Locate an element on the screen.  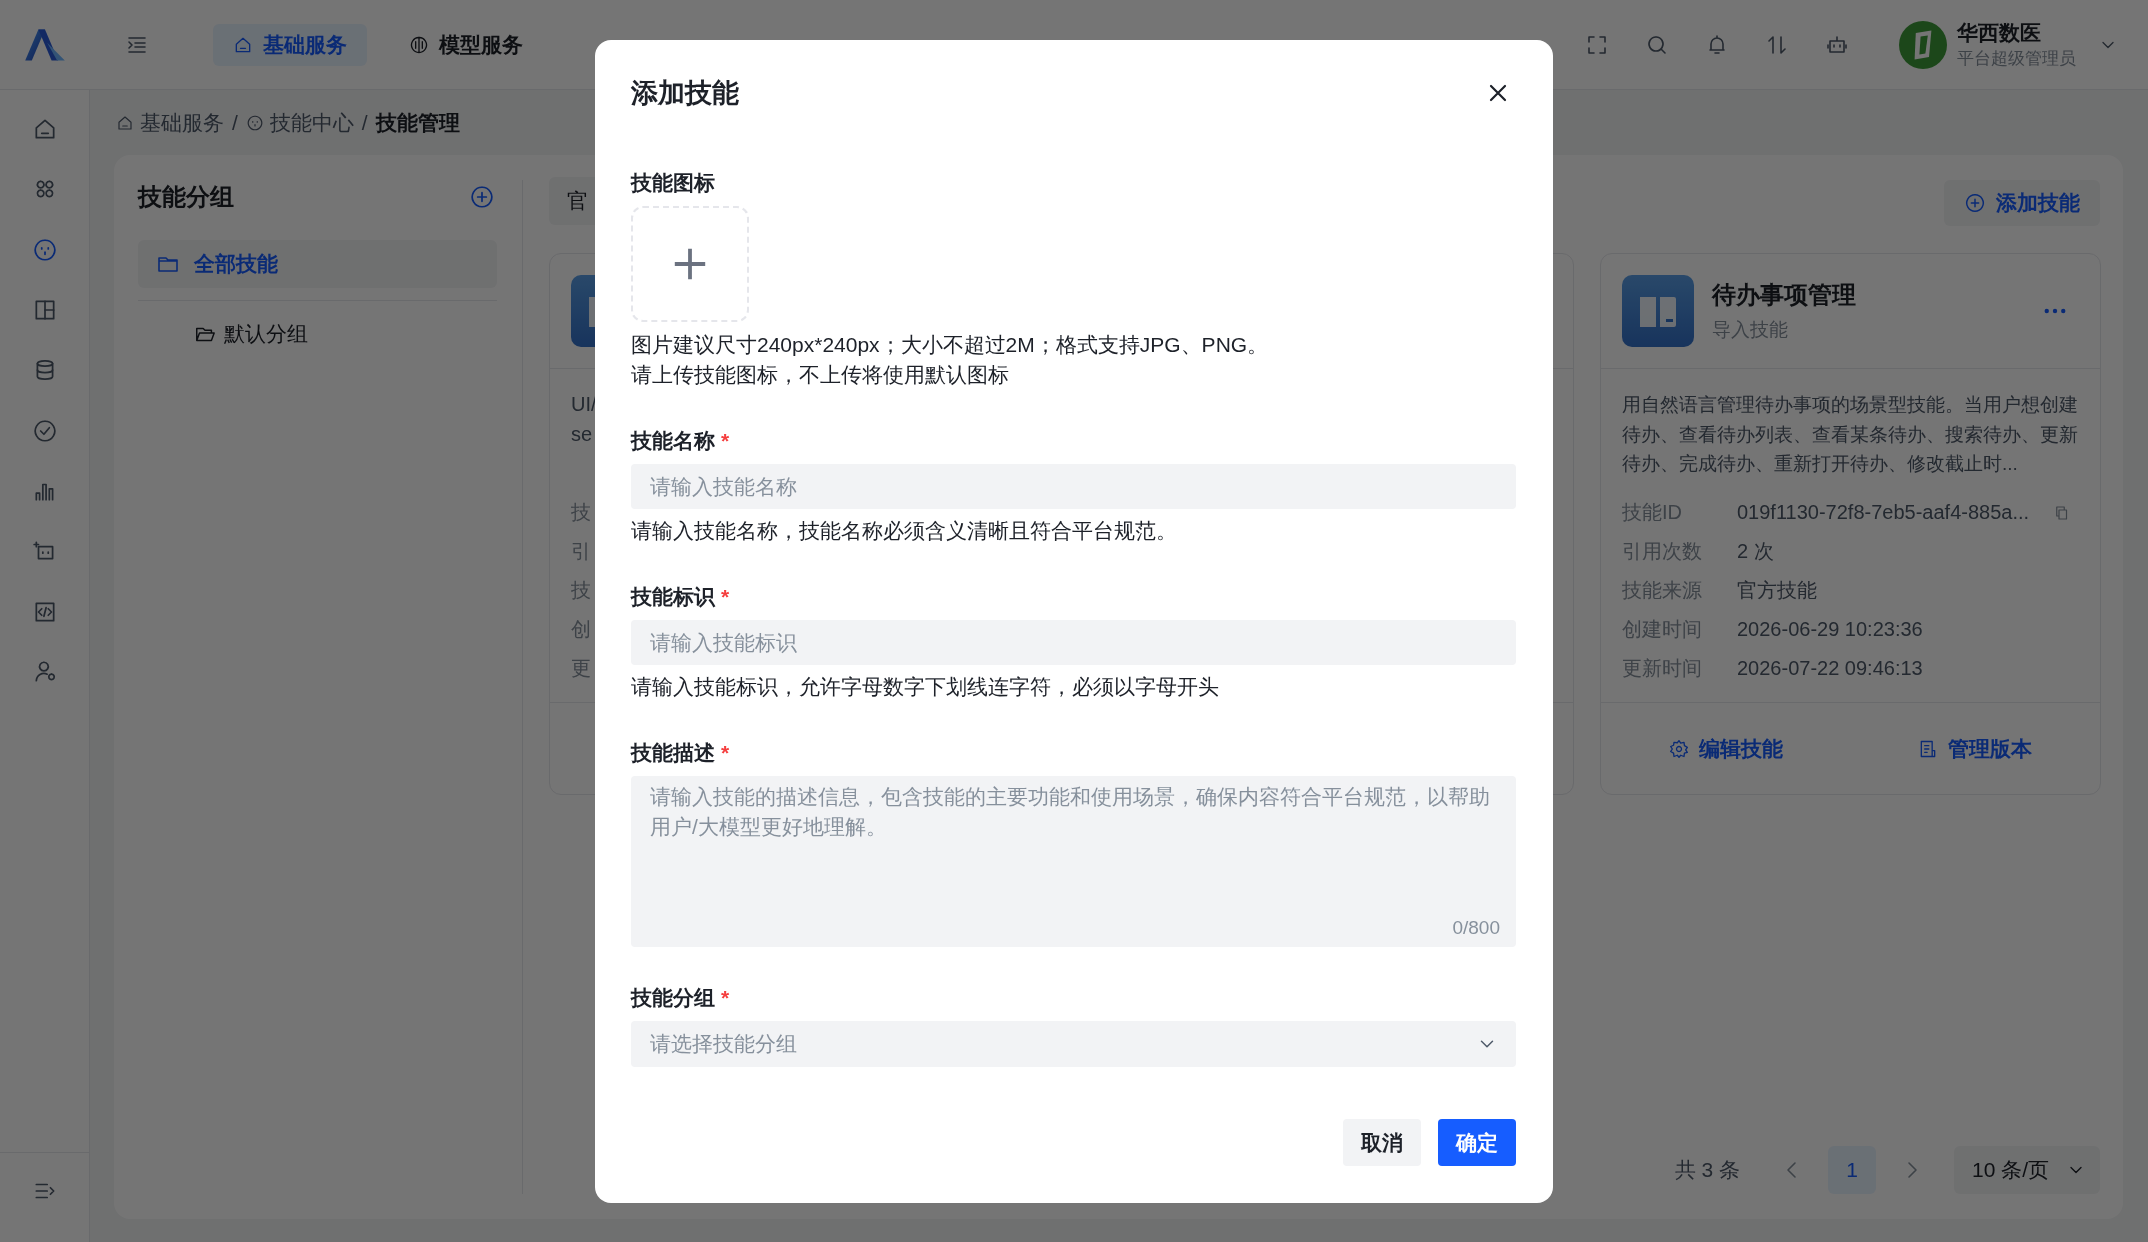
field-help: 请输入技能名称，技能名称必须含义清晰且符合平台规范。 is located at coordinates (904, 531).